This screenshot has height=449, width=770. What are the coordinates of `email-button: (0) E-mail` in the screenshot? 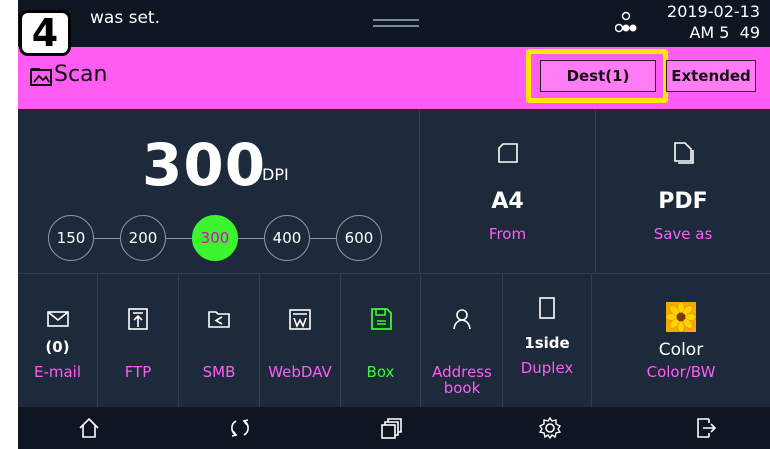 It's located at (58, 340).